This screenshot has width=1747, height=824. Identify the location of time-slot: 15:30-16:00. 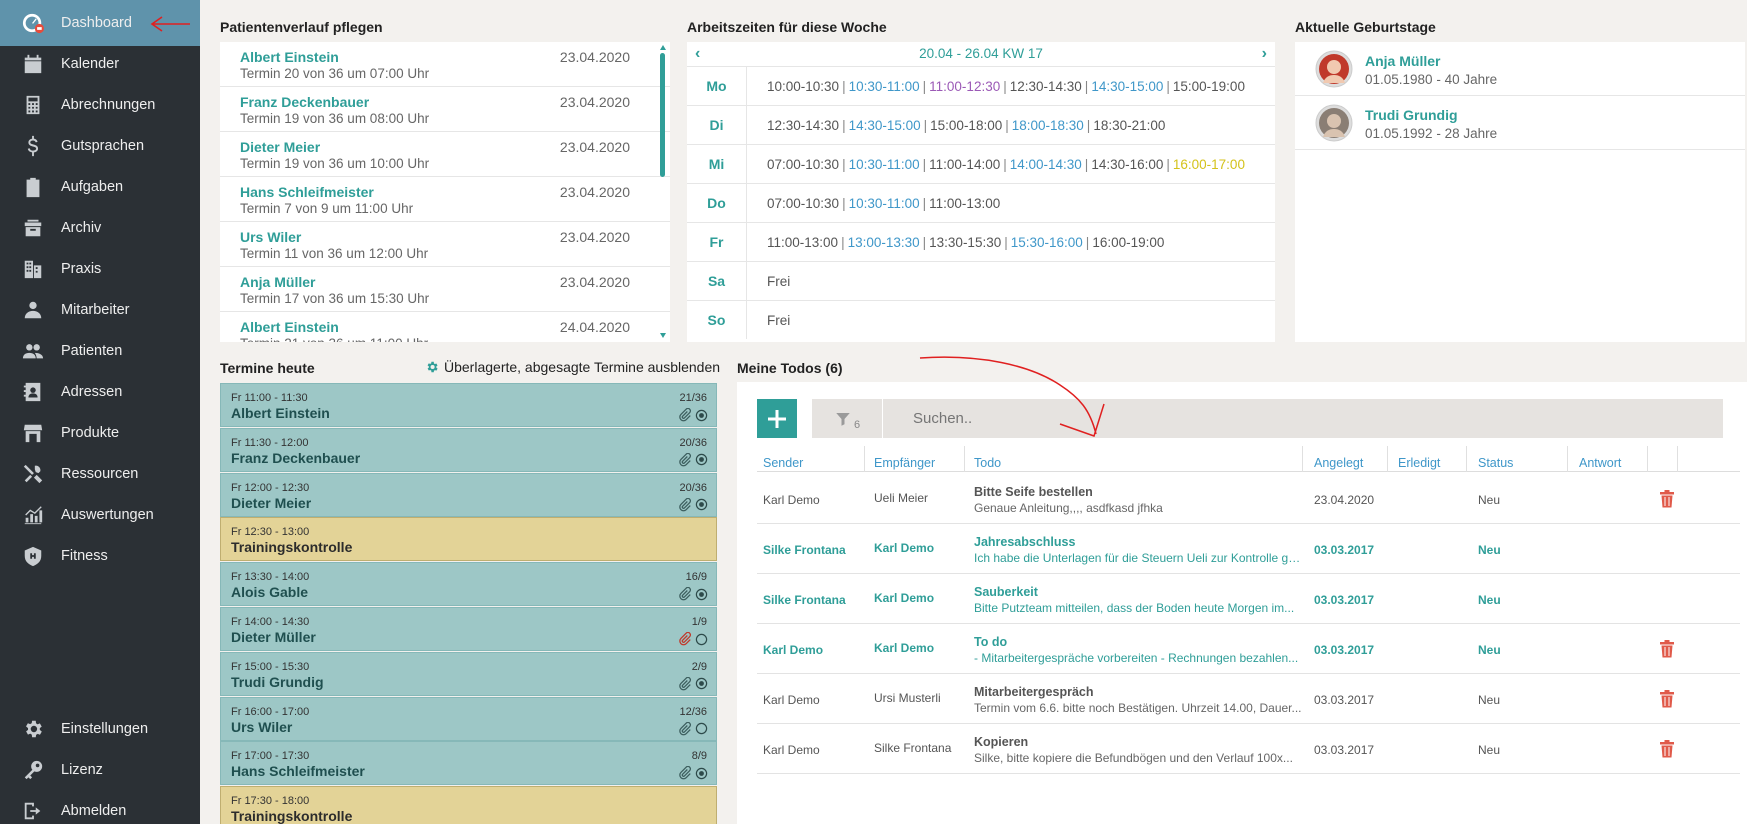
(1047, 242).